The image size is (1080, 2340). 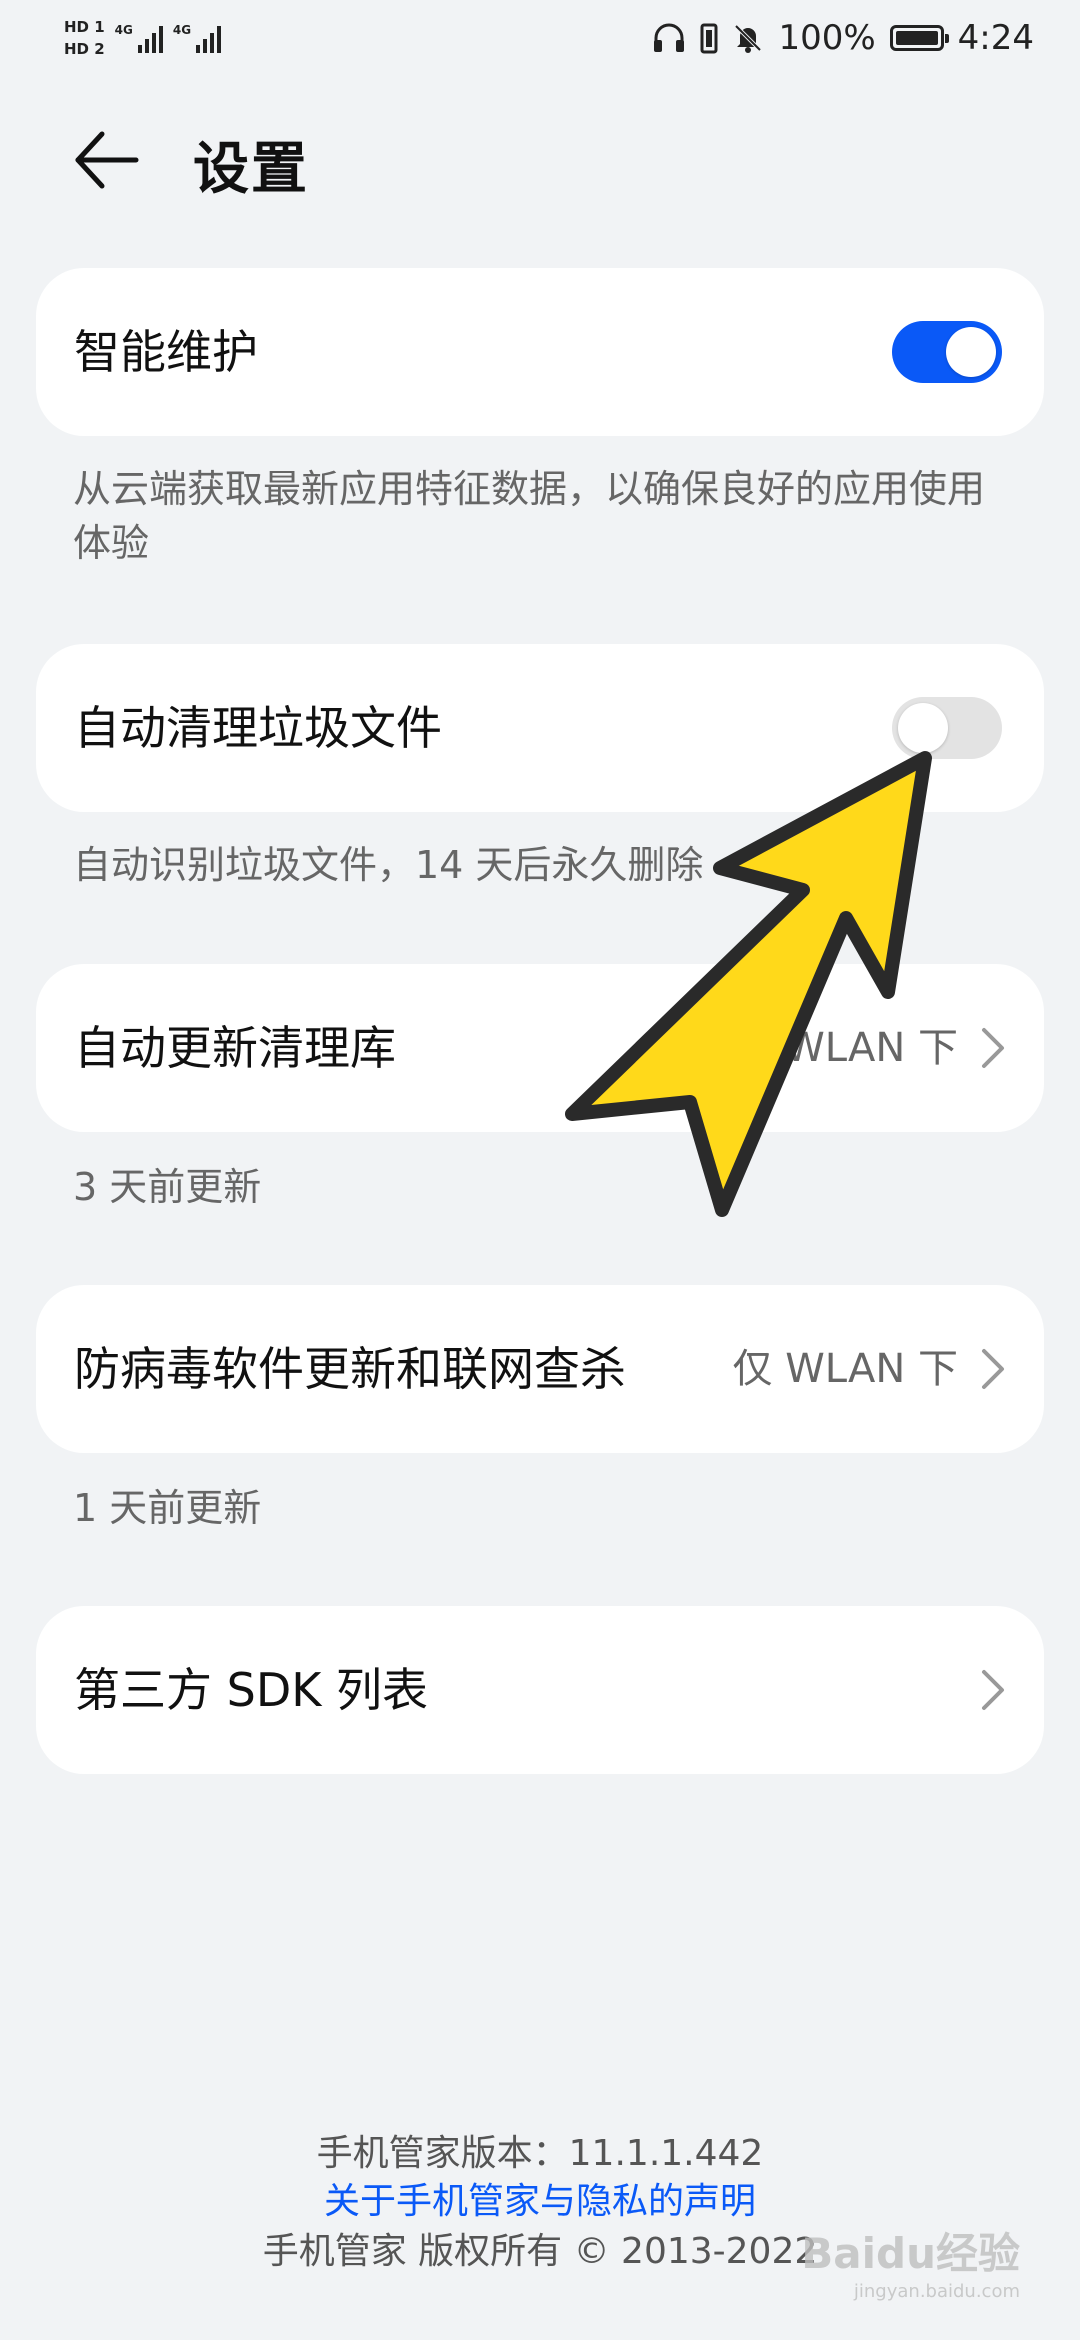 What do you see at coordinates (251, 169) in the screenshot?
I see `page-title: 设置` at bounding box center [251, 169].